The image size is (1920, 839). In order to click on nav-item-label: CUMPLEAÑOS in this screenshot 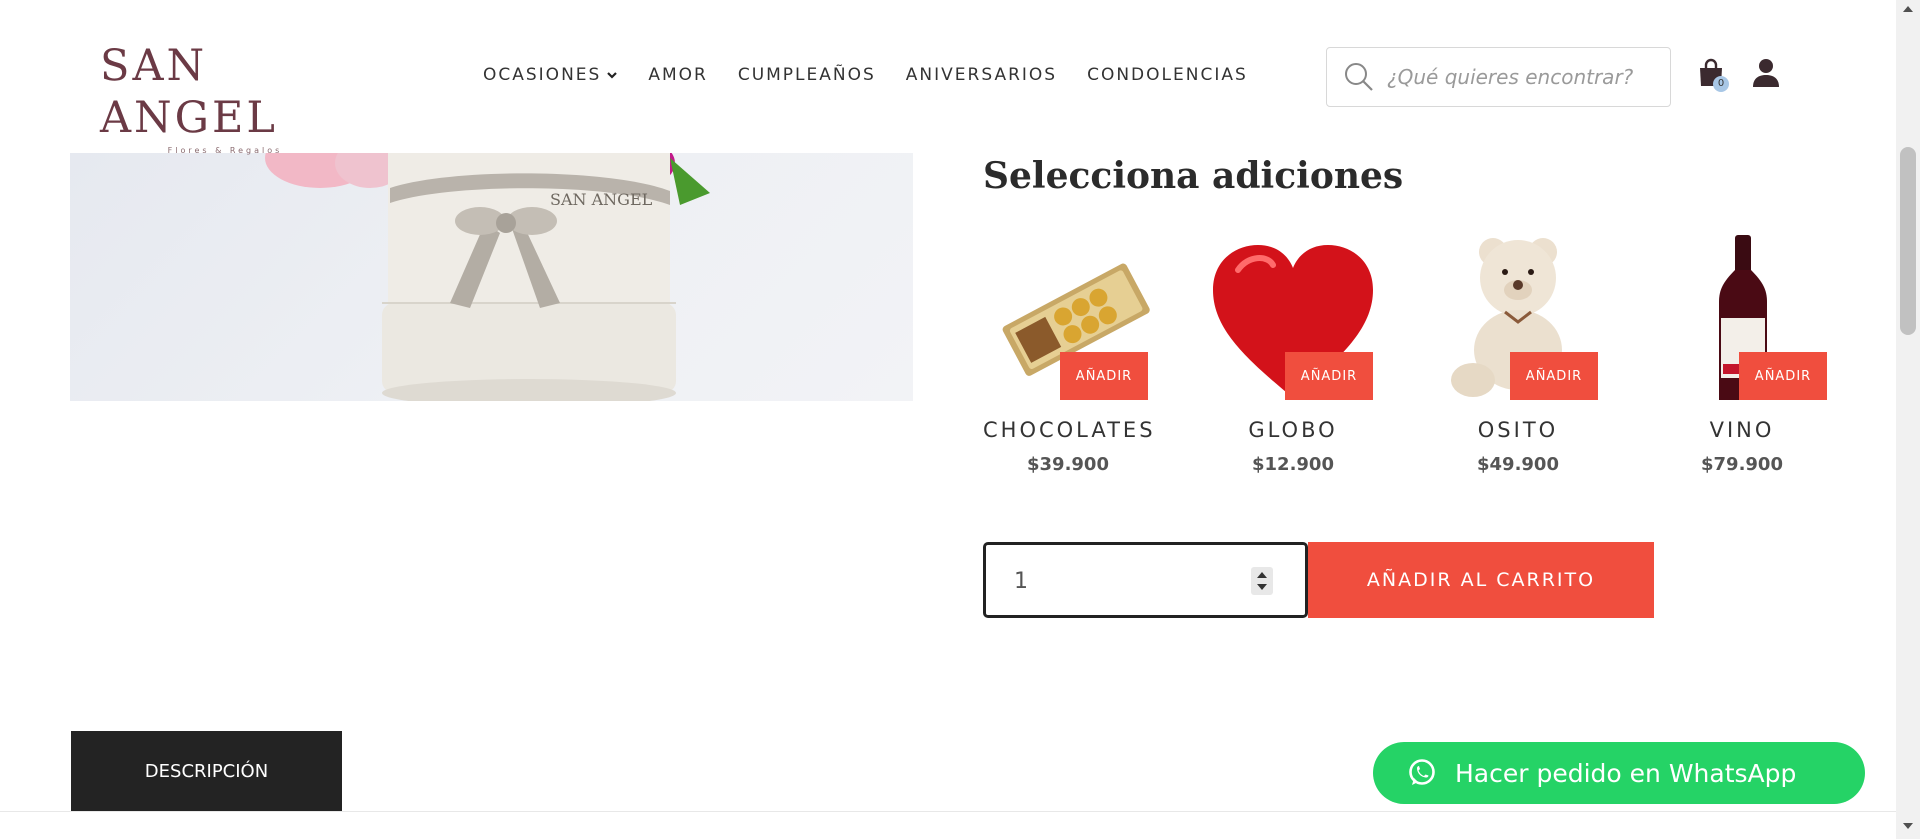, I will do `click(806, 75)`.